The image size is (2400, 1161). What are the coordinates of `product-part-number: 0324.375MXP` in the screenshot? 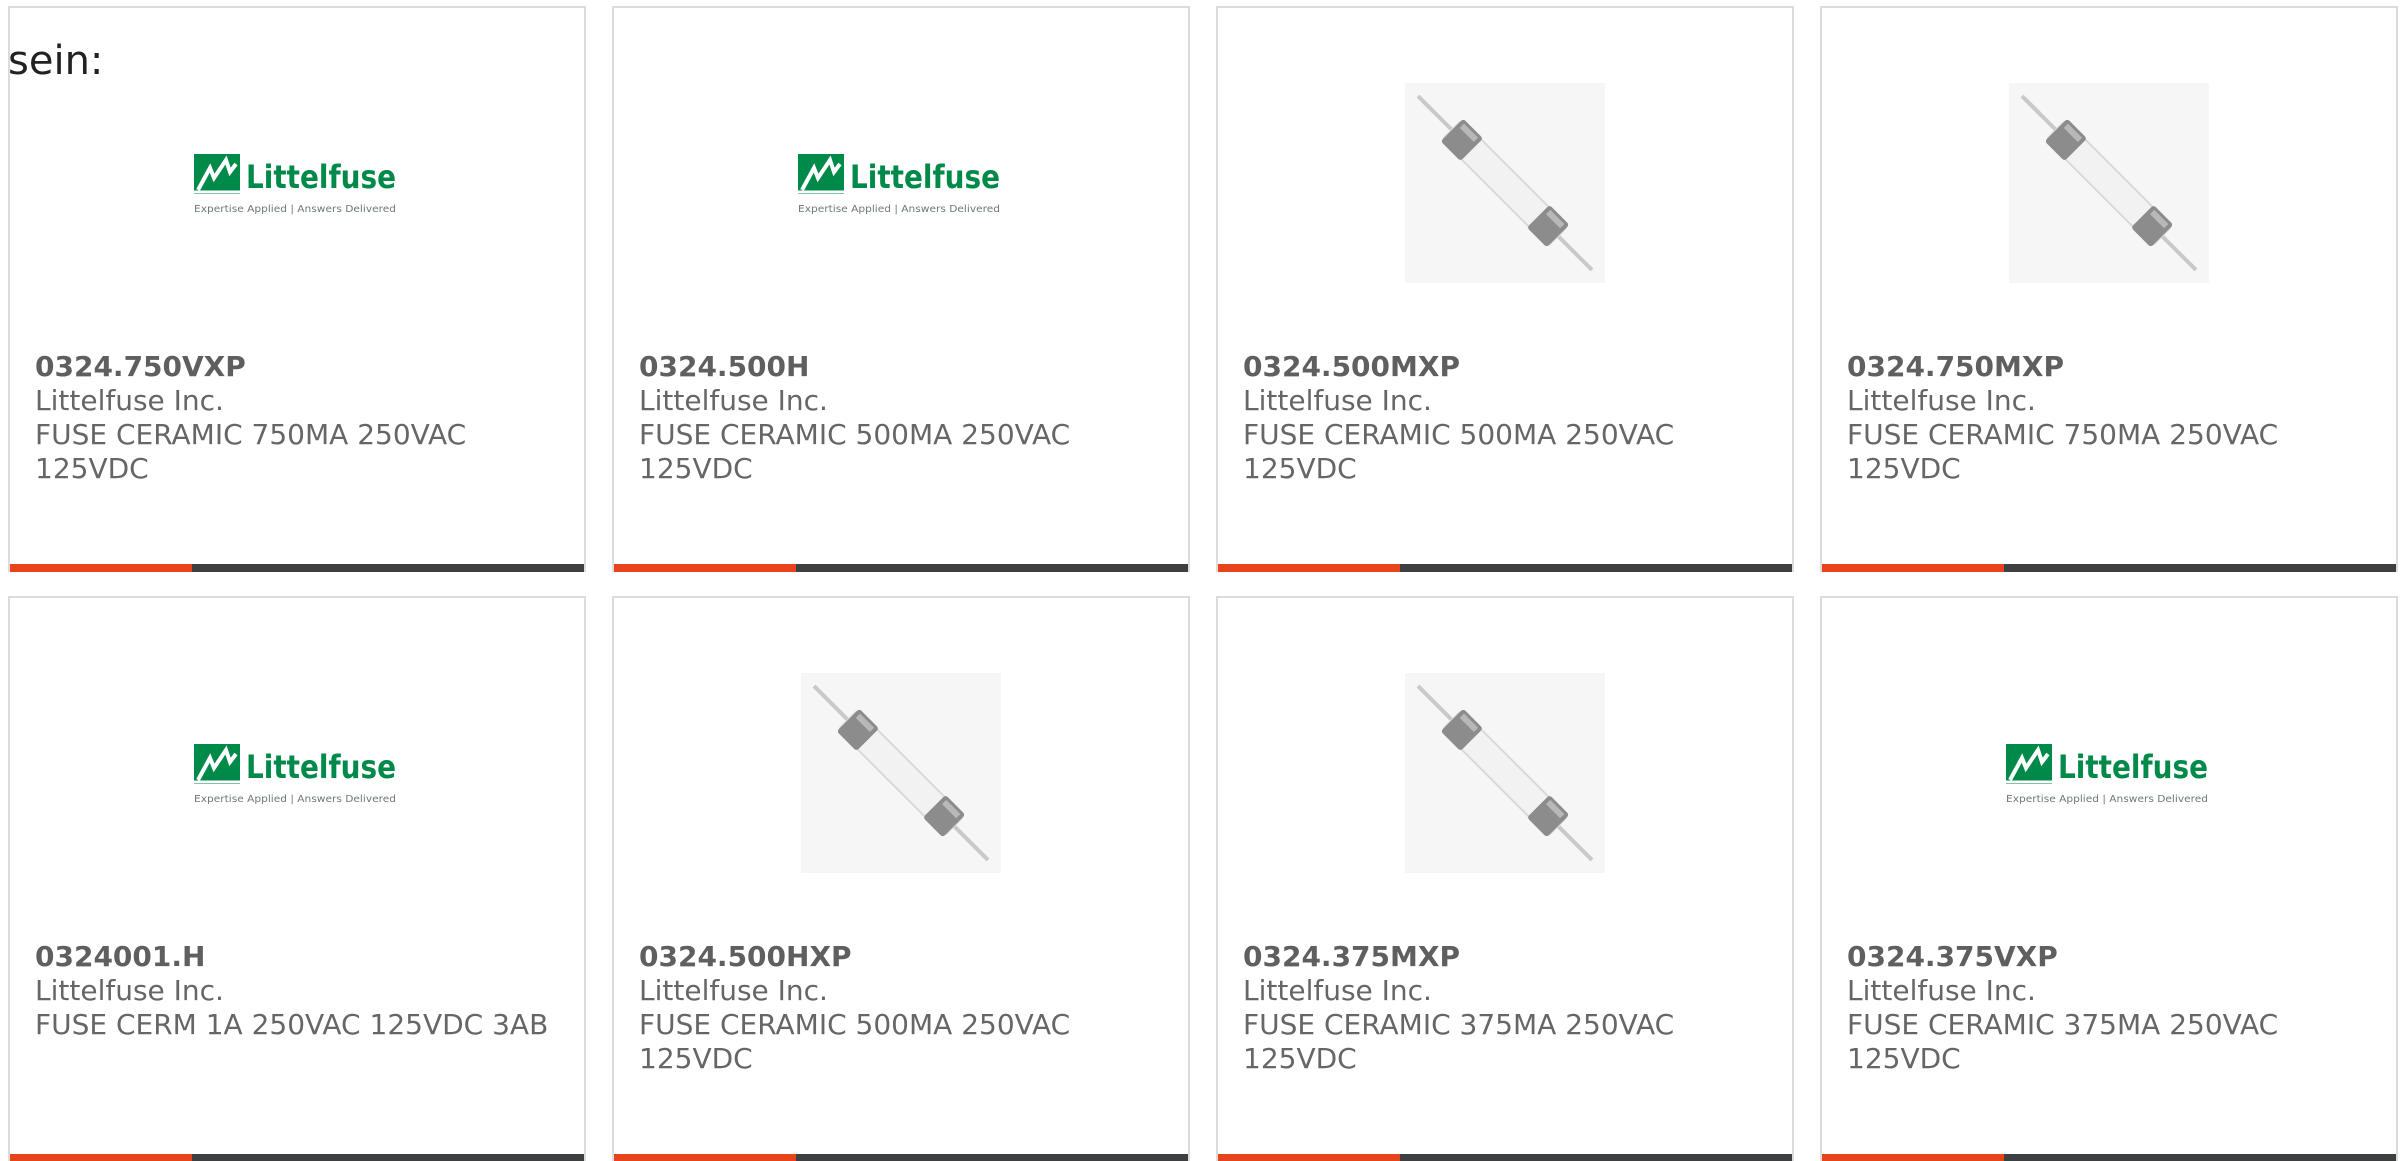 It's located at (1507, 957).